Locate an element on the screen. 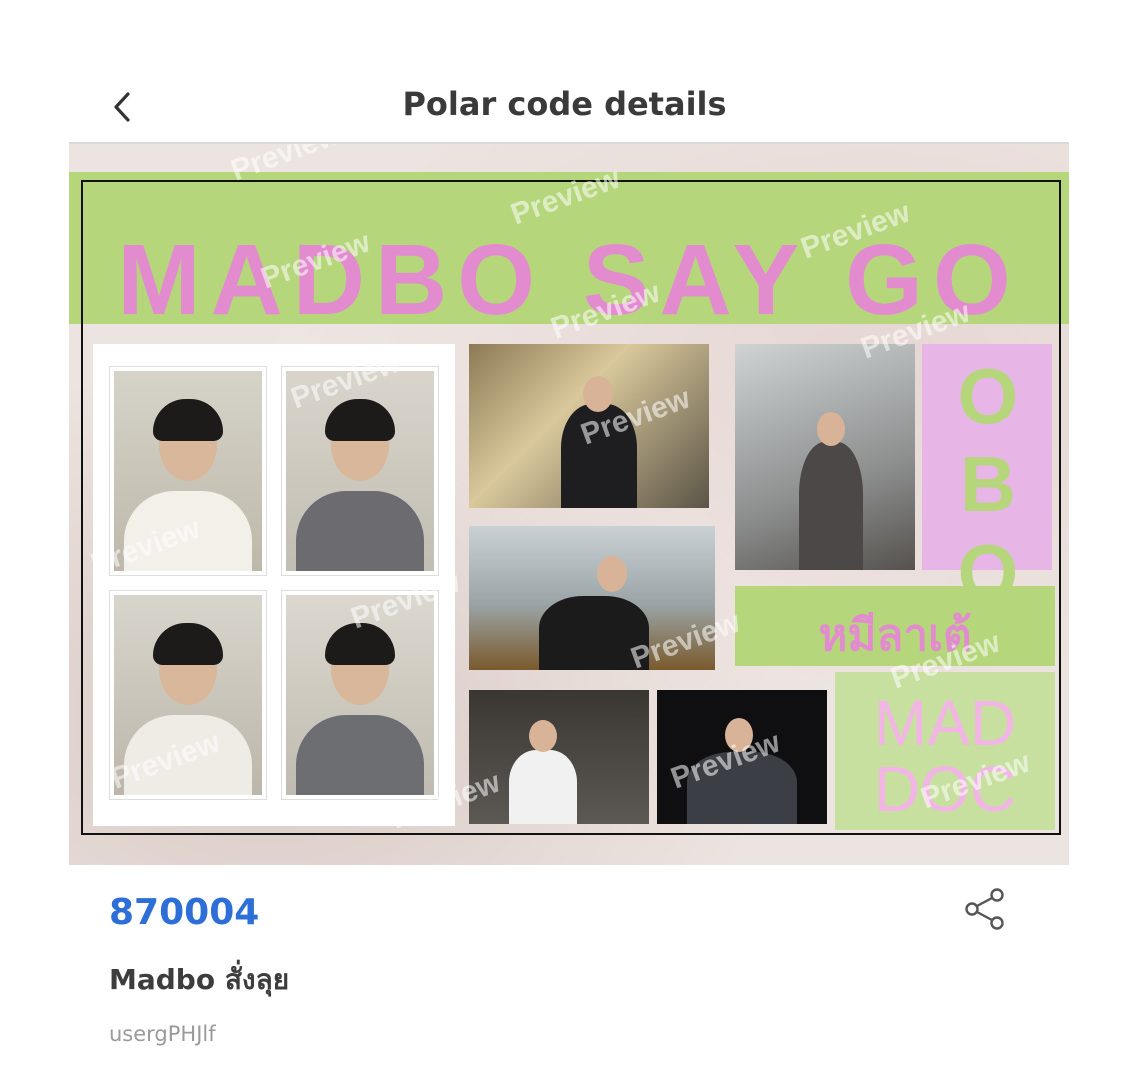 This screenshot has width=1129, height=1083. page-title: Polar code details is located at coordinates (564, 104).